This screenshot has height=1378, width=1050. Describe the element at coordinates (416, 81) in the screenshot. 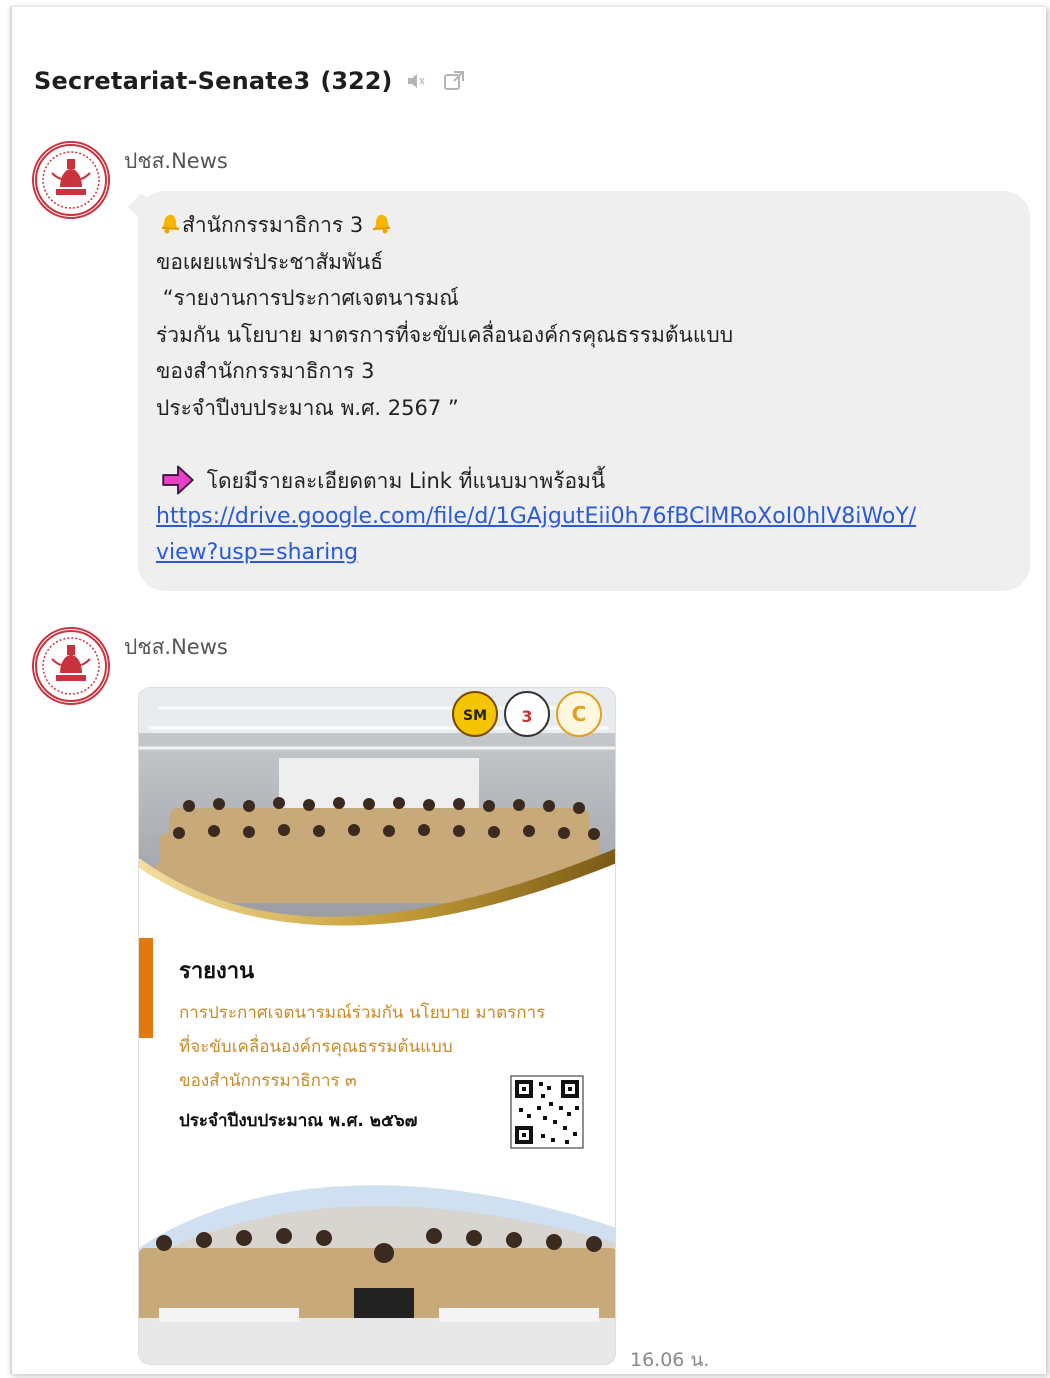

I see `speaker-muted-icon` at that location.